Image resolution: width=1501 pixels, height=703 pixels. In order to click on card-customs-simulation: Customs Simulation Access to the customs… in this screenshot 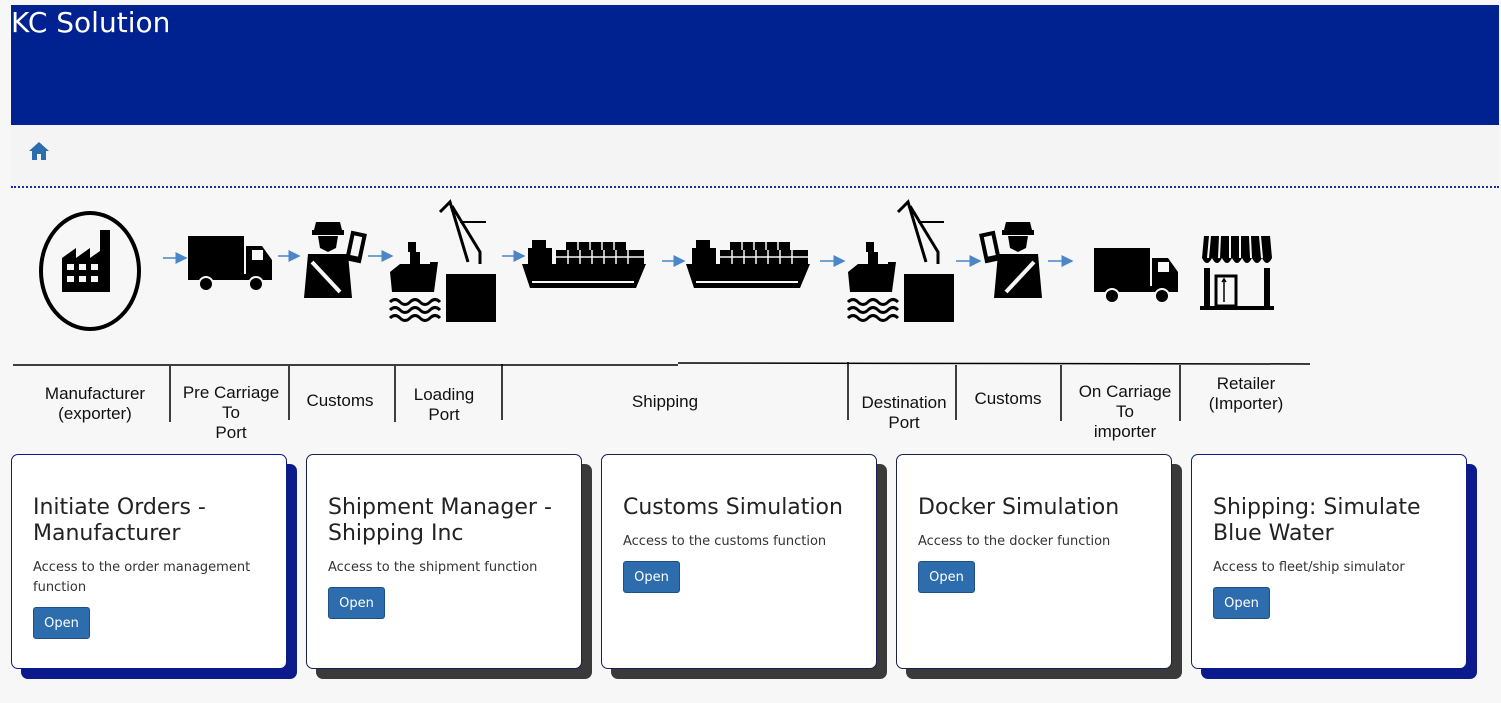, I will do `click(739, 561)`.